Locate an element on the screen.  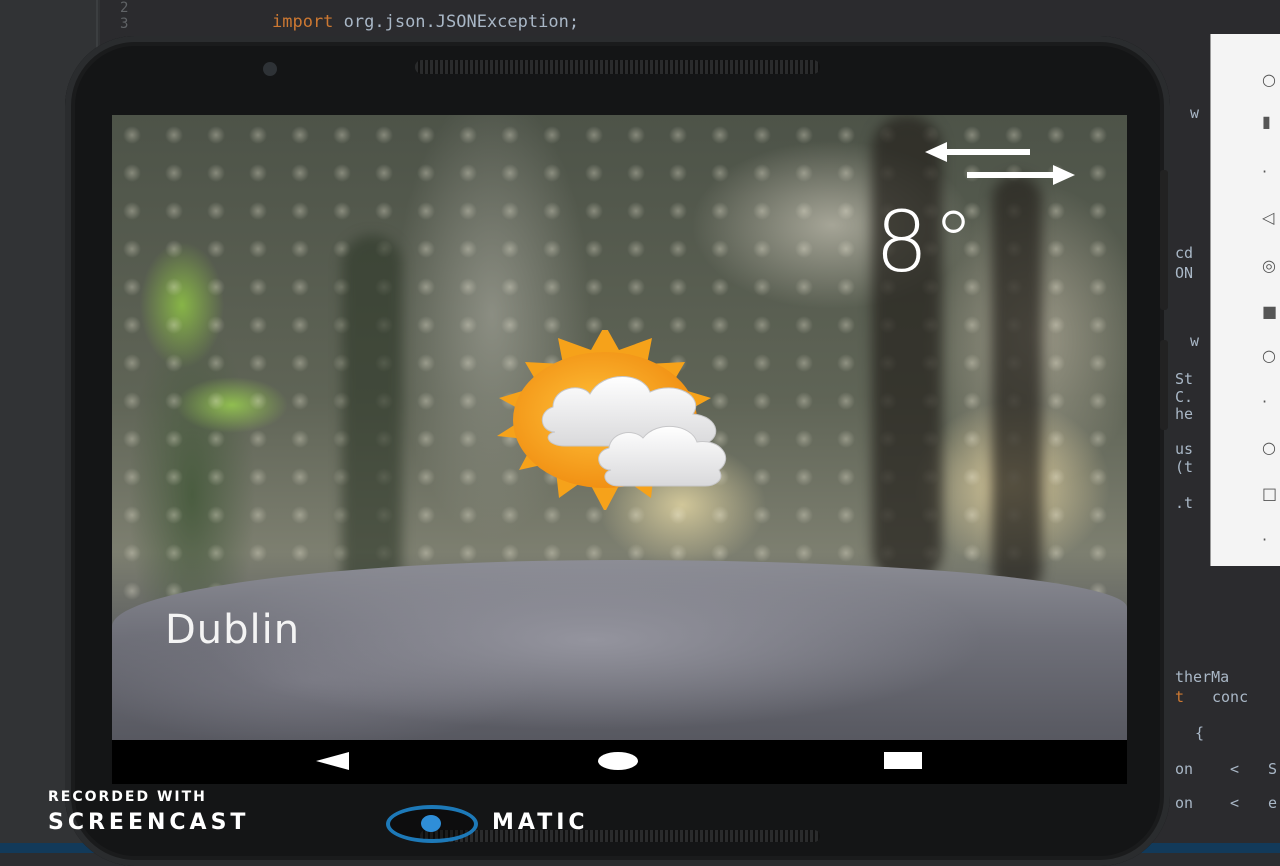
code-fragment: conc is located at coordinates (1230, 697).